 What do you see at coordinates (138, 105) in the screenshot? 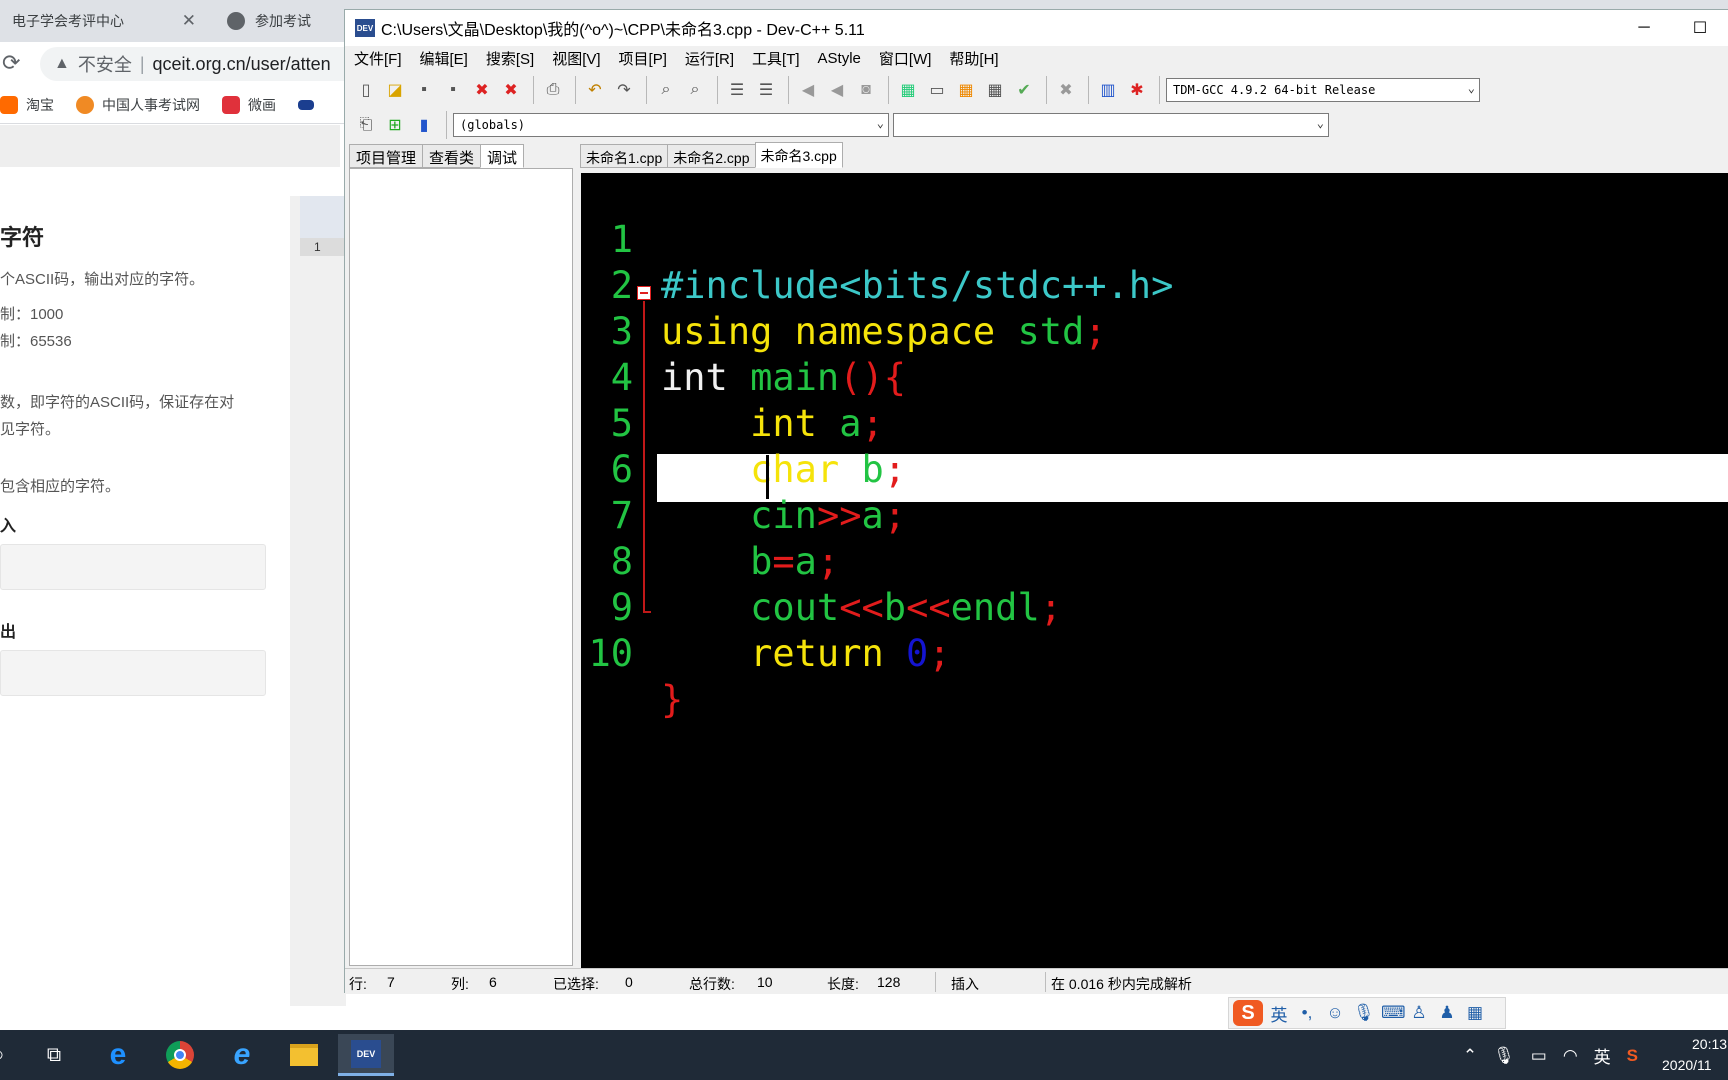
I see `bookmark-cpta: 中国人事考试网` at bounding box center [138, 105].